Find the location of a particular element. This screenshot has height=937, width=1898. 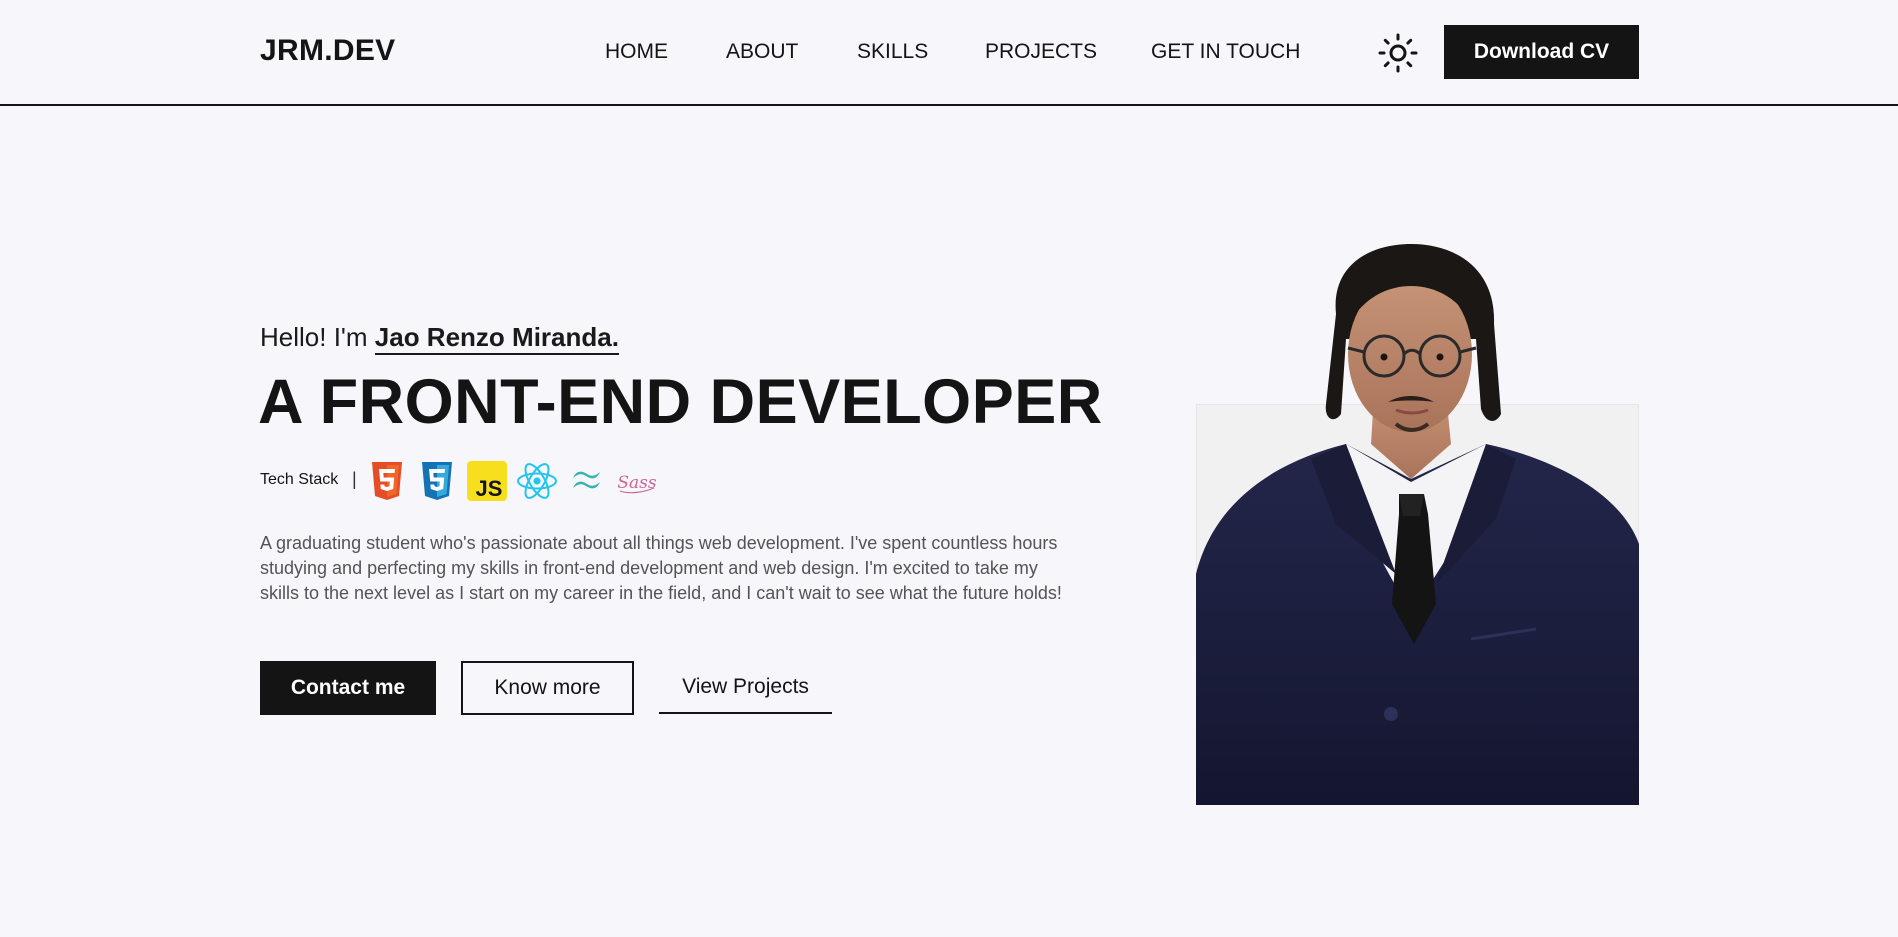

site-logo: JRM.DEV is located at coordinates (327, 51).